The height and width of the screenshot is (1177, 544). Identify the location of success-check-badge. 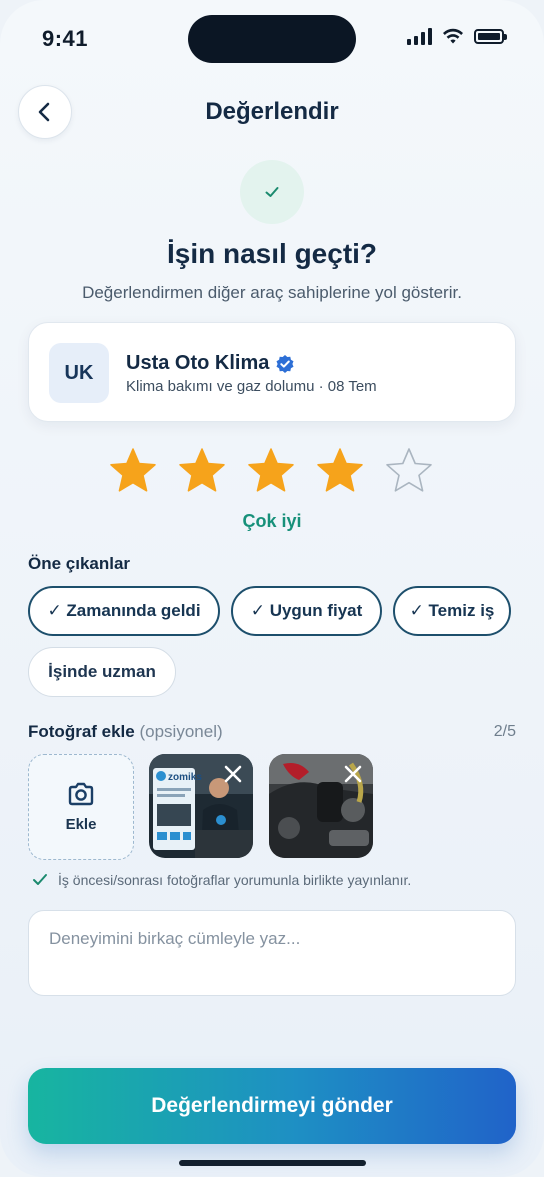
(272, 192).